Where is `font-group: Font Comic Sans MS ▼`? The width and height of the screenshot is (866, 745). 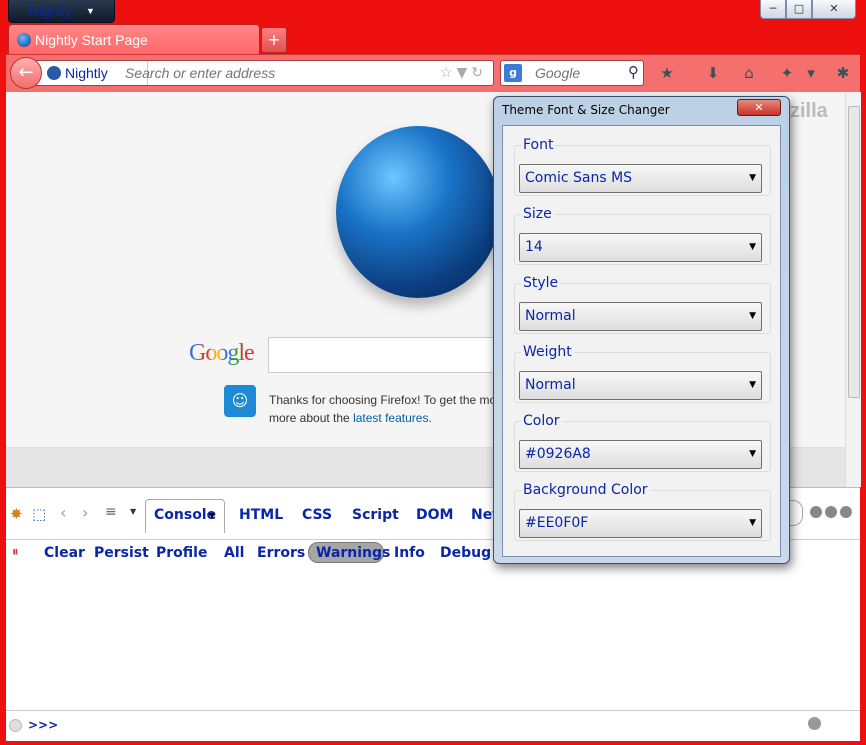 font-group: Font Comic Sans MS ▼ is located at coordinates (642, 166).